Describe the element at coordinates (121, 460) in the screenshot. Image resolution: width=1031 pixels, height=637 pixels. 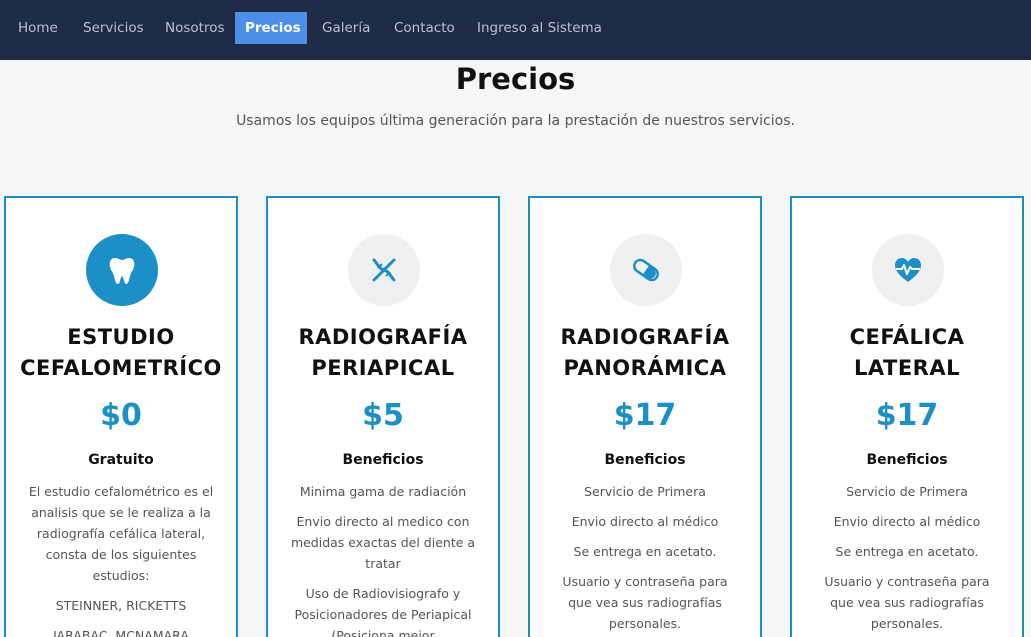
I see `card-subtitle: Gratuito` at that location.